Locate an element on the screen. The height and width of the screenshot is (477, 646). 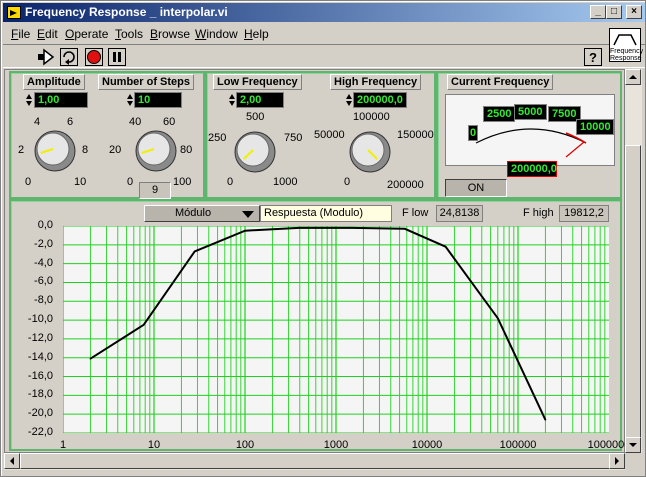
meter-tick-5000: 5000 is located at coordinates (530, 112).